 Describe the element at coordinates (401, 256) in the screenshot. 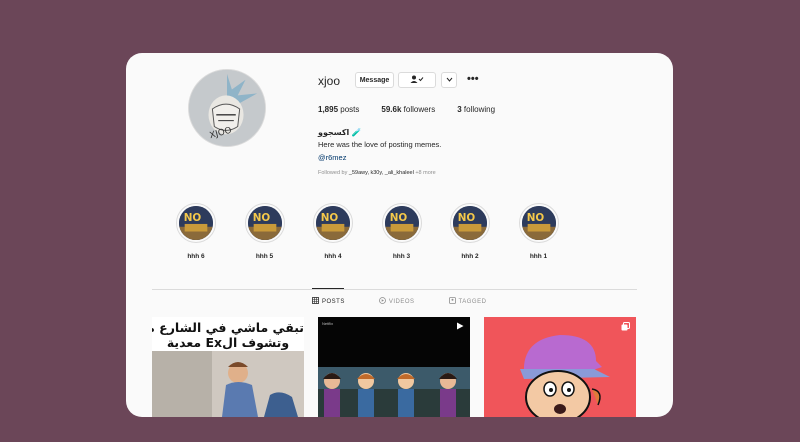

I see `highlight-label: hhh 3` at that location.